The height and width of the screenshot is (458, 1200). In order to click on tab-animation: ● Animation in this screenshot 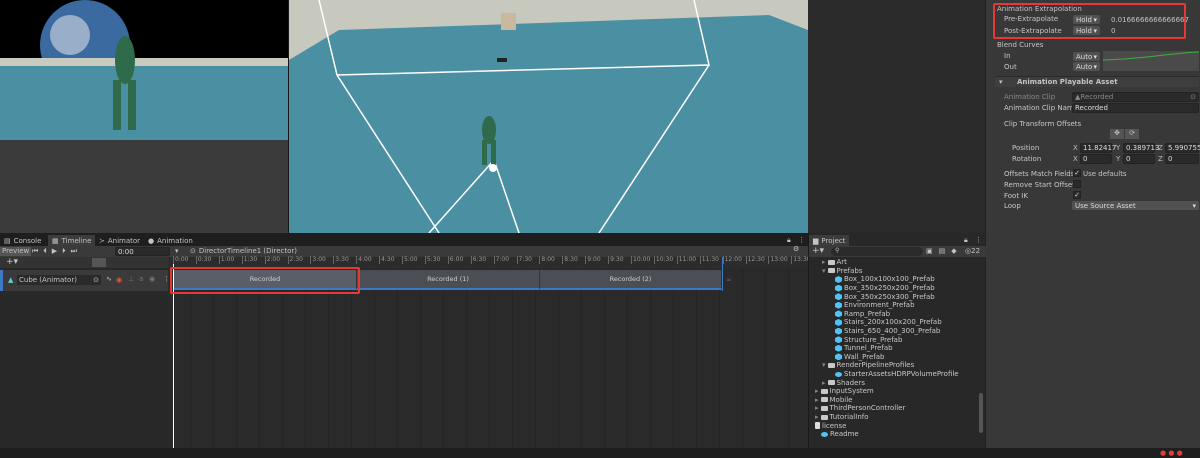, I will do `click(170, 240)`.